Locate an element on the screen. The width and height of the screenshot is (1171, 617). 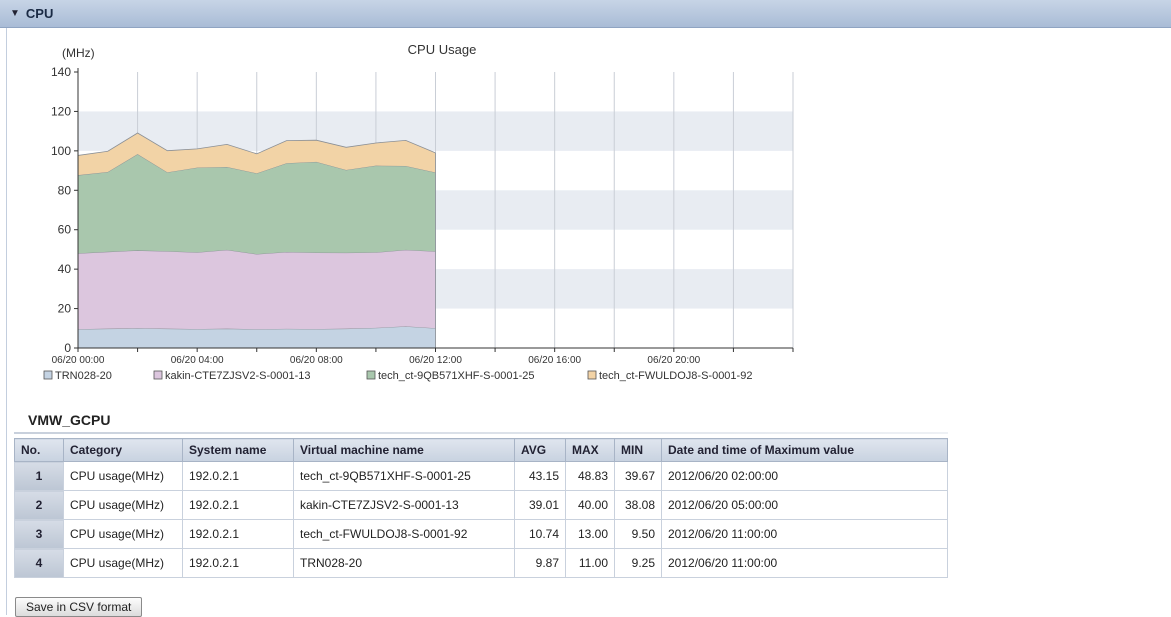
cell-vm-name: tech_ct-FWULDOJ8-S-0001-92 is located at coordinates (404, 534).